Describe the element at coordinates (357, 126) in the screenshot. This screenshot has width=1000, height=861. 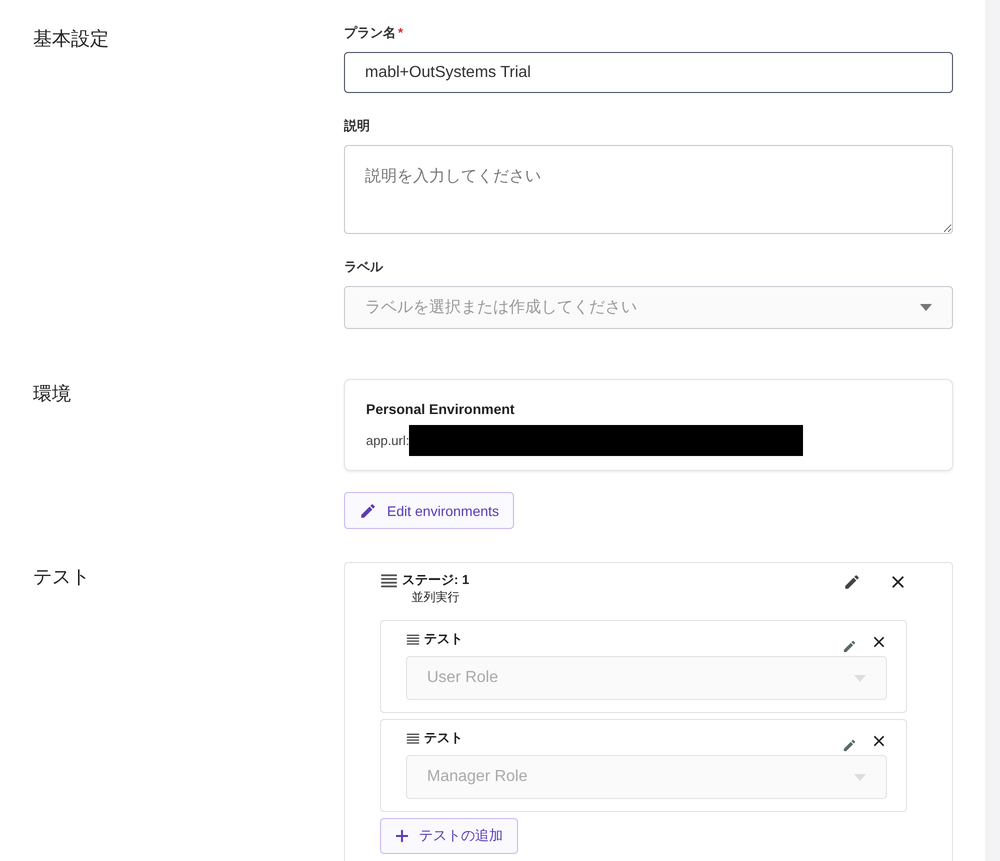
I see `field-label: 説明` at that location.